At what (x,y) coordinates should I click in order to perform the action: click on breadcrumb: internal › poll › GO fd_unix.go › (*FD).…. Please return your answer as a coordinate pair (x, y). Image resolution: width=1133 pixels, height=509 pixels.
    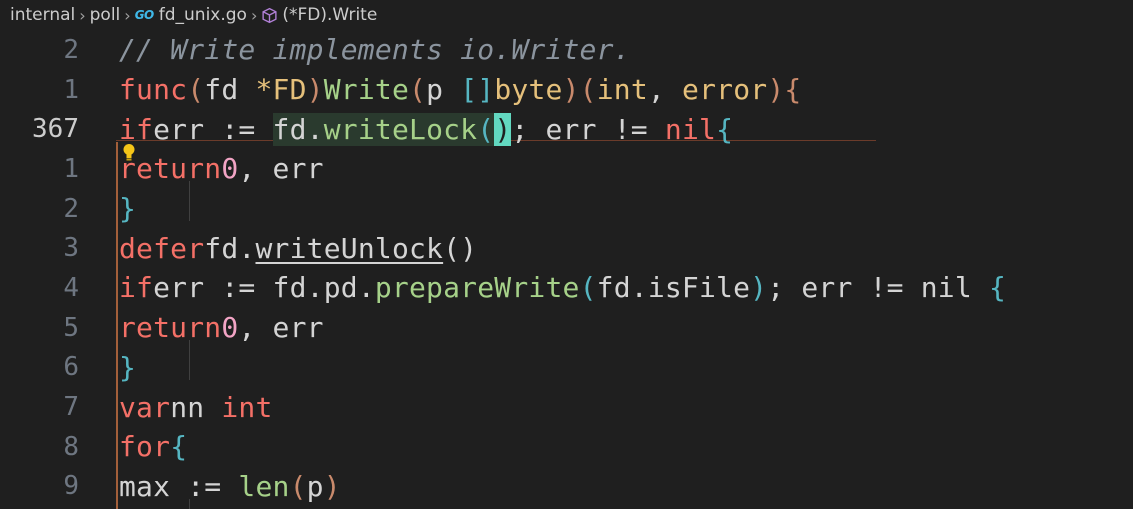
    Looking at the image, I should click on (566, 15).